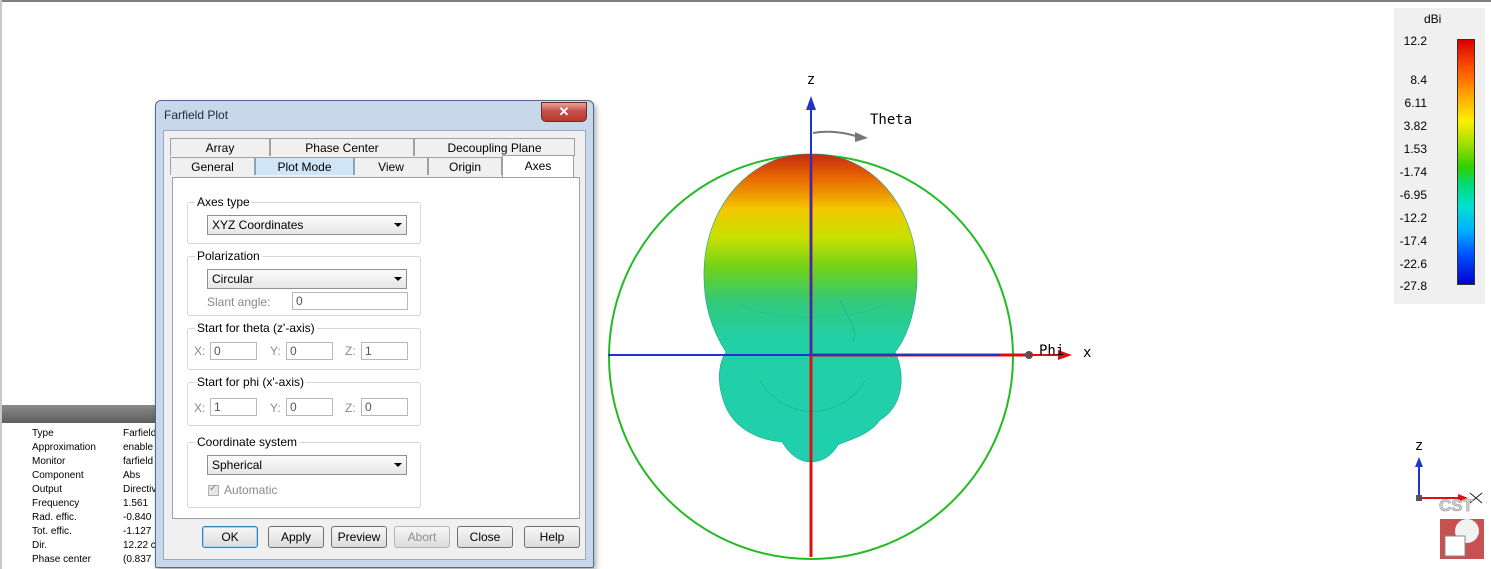  What do you see at coordinates (1413, 264) in the screenshot?
I see `legend-tick: -22.6` at bounding box center [1413, 264].